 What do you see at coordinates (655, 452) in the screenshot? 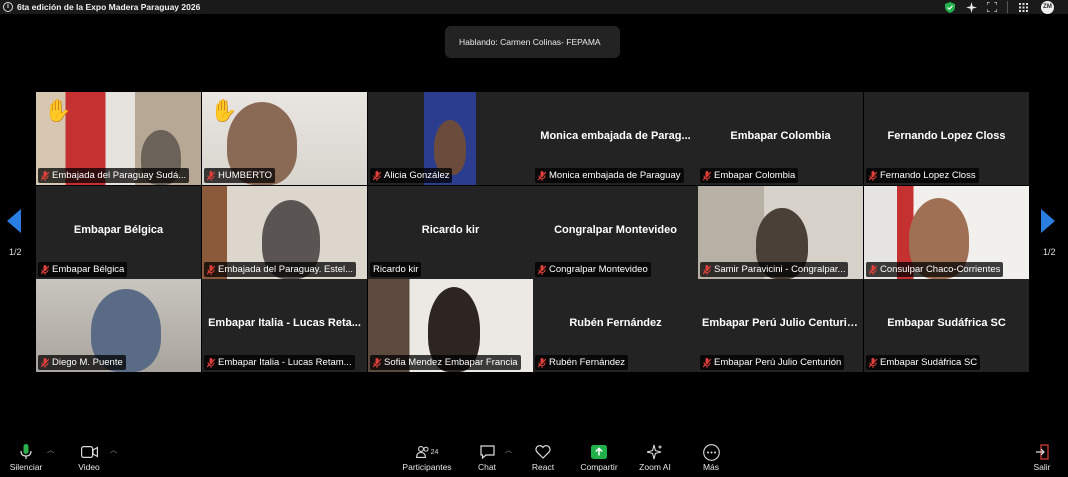
I see `ai-sparkle-icon` at bounding box center [655, 452].